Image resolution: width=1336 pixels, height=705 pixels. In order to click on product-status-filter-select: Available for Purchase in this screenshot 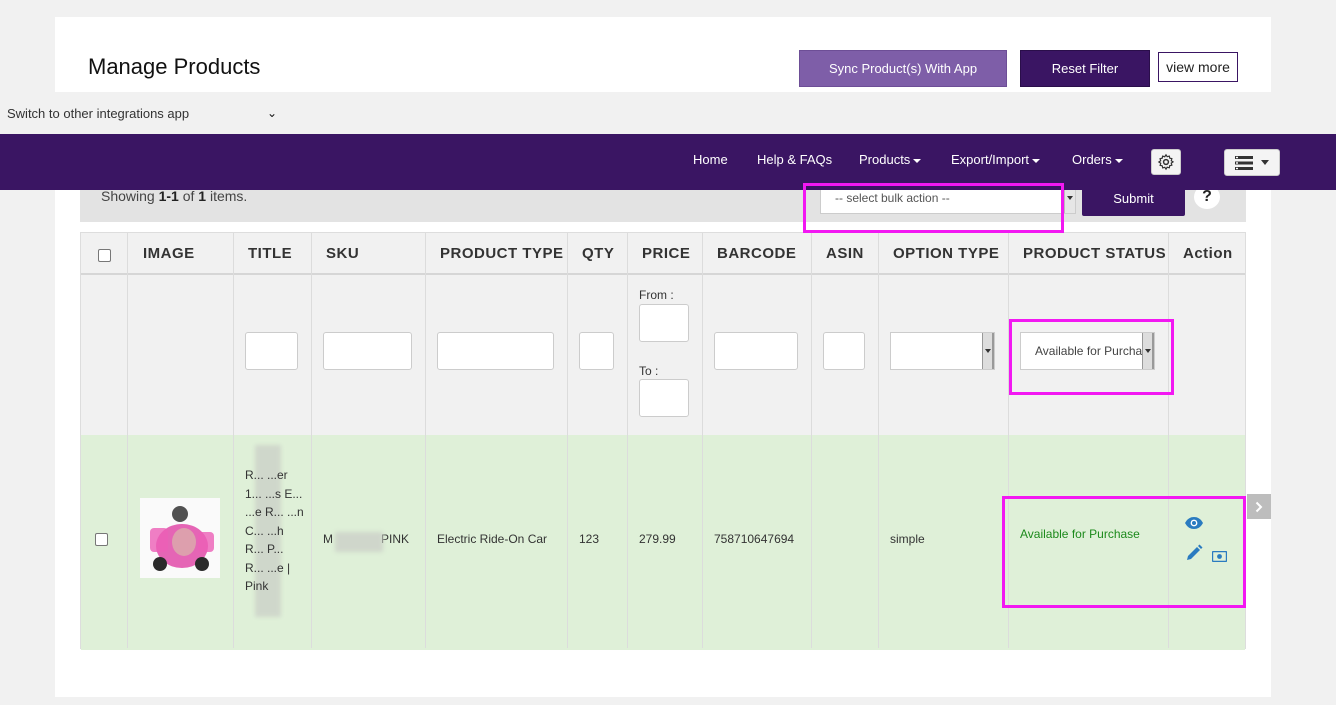, I will do `click(1087, 351)`.